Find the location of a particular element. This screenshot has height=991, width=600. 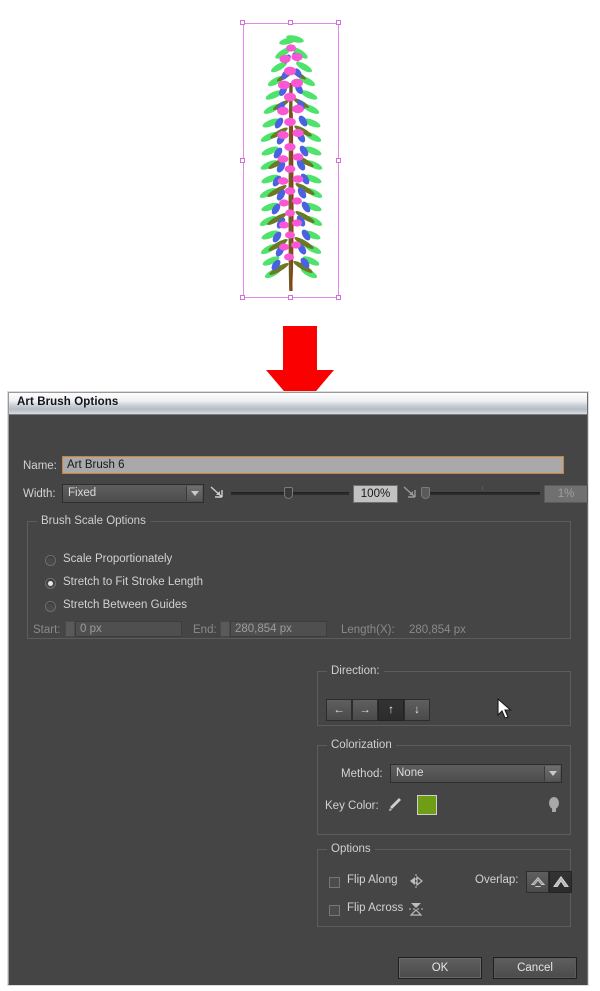

flip-along-icon is located at coordinates (416, 881).